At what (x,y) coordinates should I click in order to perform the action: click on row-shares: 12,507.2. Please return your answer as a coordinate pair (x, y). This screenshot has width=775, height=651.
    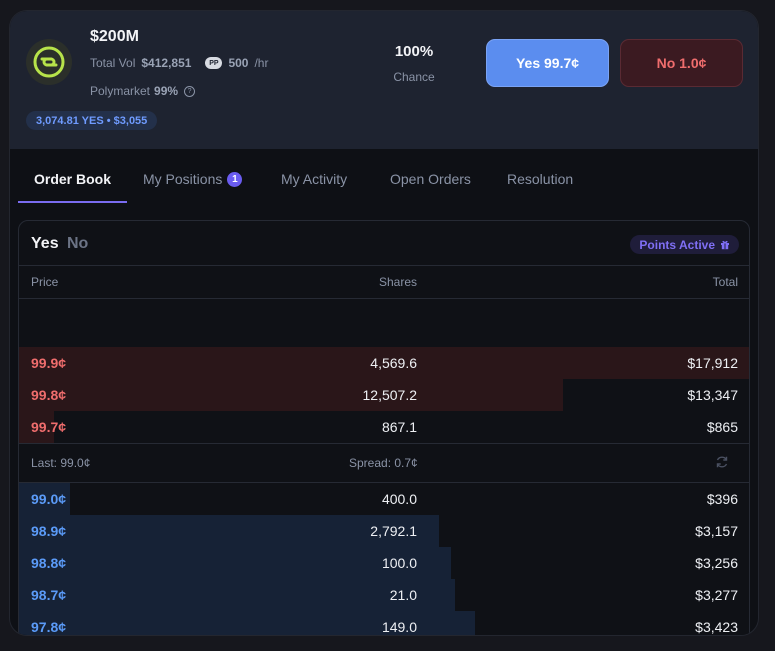
    Looking at the image, I should click on (390, 395).